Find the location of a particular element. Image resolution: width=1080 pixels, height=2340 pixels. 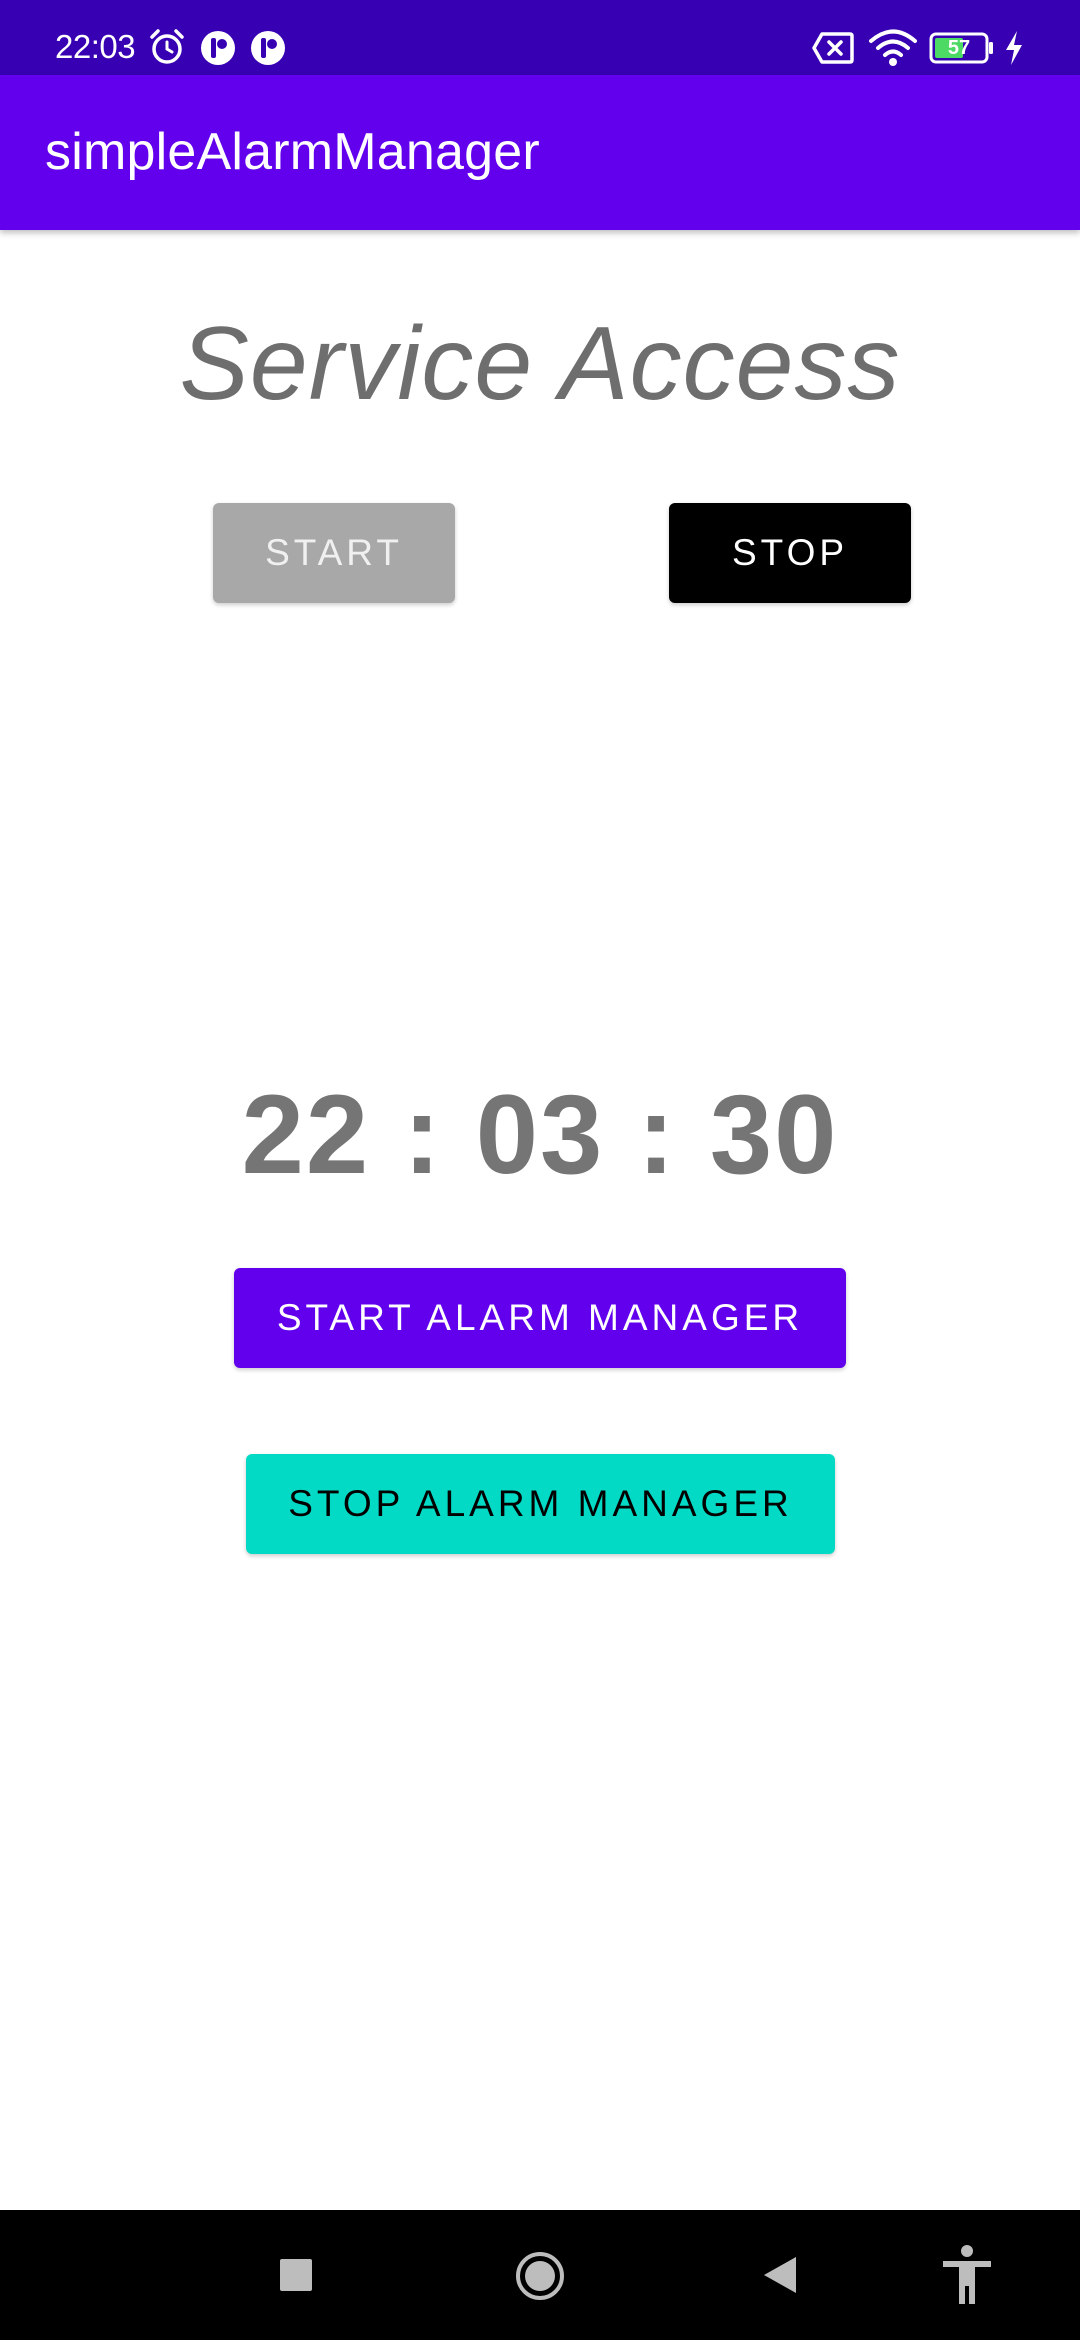

navigation-bar is located at coordinates (540, 2275).